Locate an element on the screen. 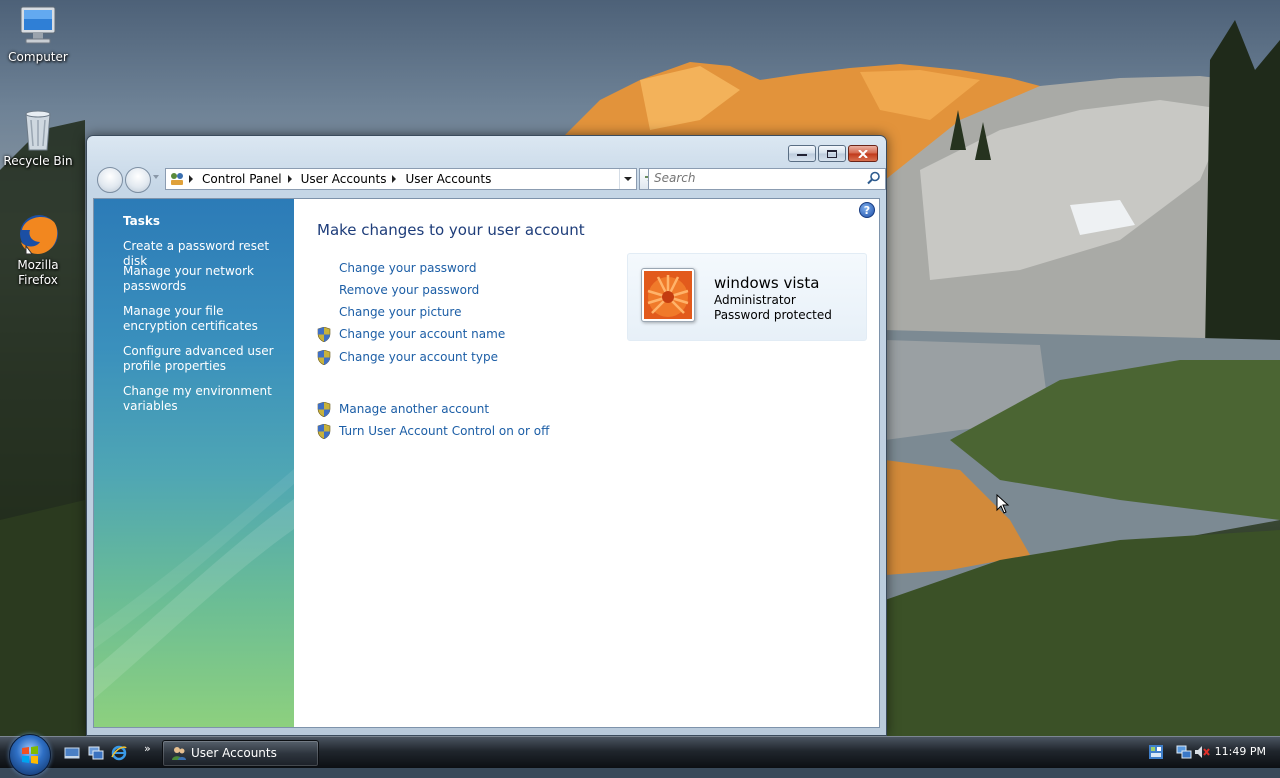  task-manage-file-encryption-certificates: Manage your file encryption certificates is located at coordinates (203, 319).